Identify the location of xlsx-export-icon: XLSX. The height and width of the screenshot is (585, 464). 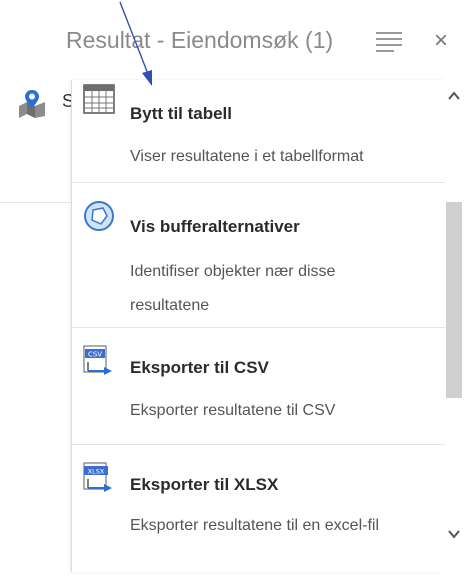
(97, 477).